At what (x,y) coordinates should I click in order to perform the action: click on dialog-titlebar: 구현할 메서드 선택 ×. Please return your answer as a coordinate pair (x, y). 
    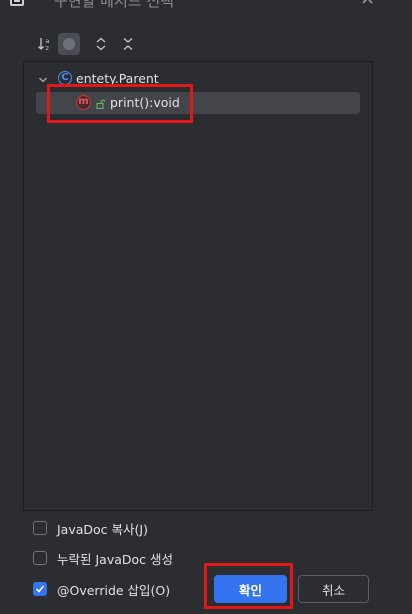
    Looking at the image, I should click on (206, 11).